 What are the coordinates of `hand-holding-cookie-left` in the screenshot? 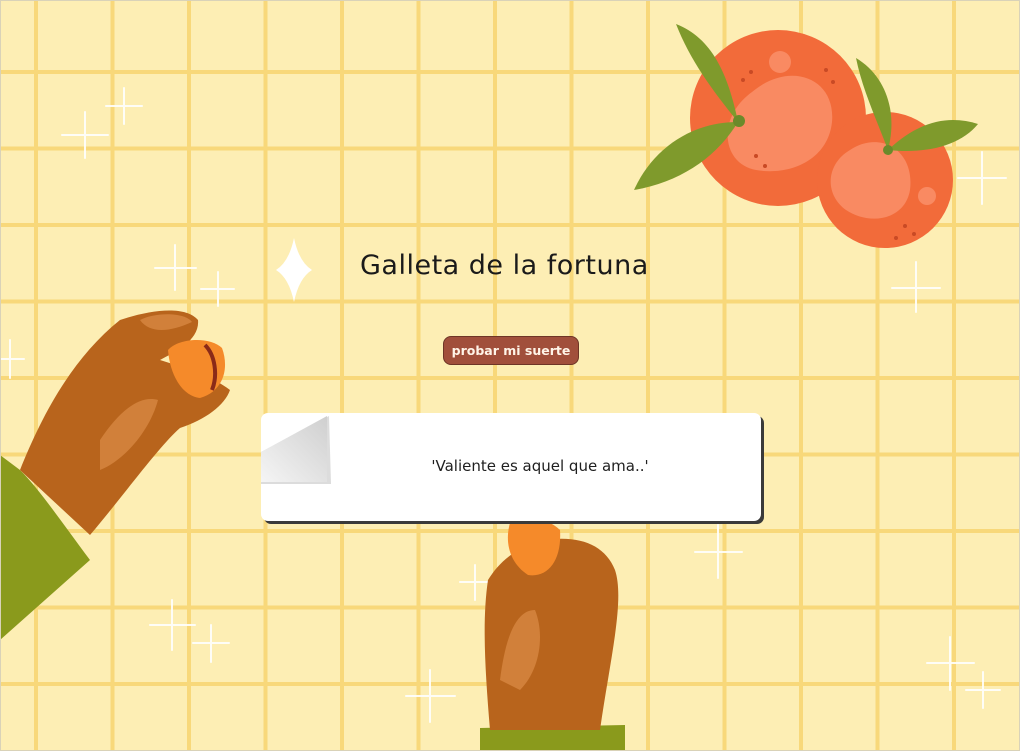 It's located at (115, 475).